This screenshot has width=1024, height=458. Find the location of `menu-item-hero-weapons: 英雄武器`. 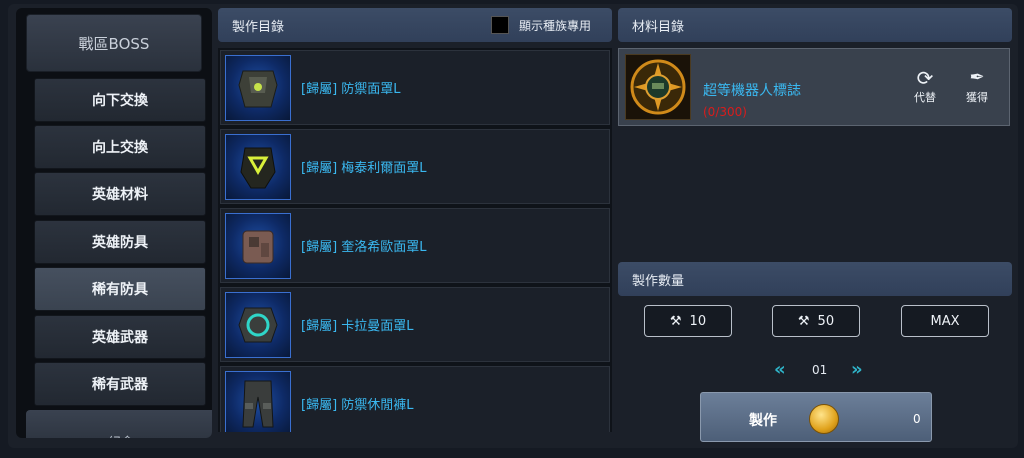

menu-item-hero-weapons: 英雄武器 is located at coordinates (120, 337).